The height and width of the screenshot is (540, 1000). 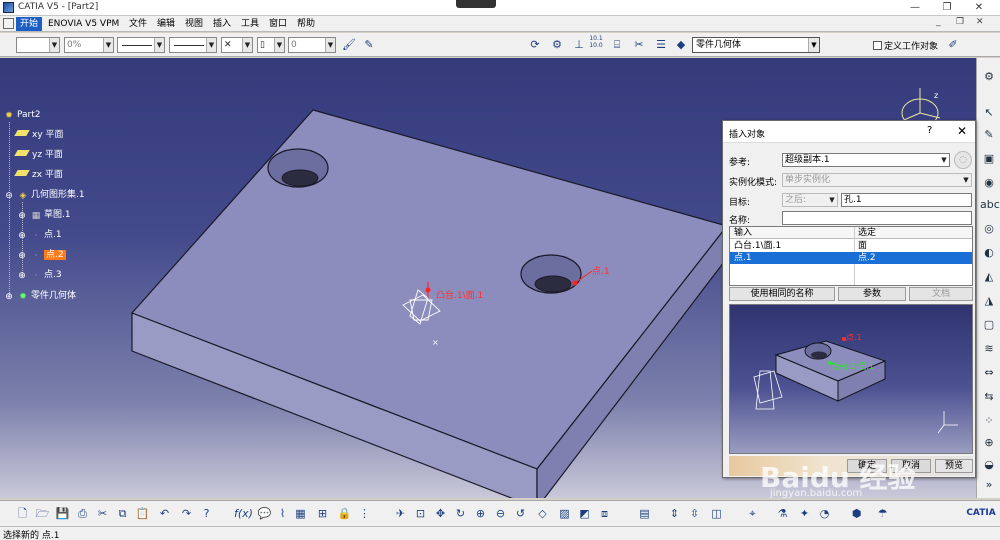 I want to click on undo-icon: ↶, so click(x=164, y=513).